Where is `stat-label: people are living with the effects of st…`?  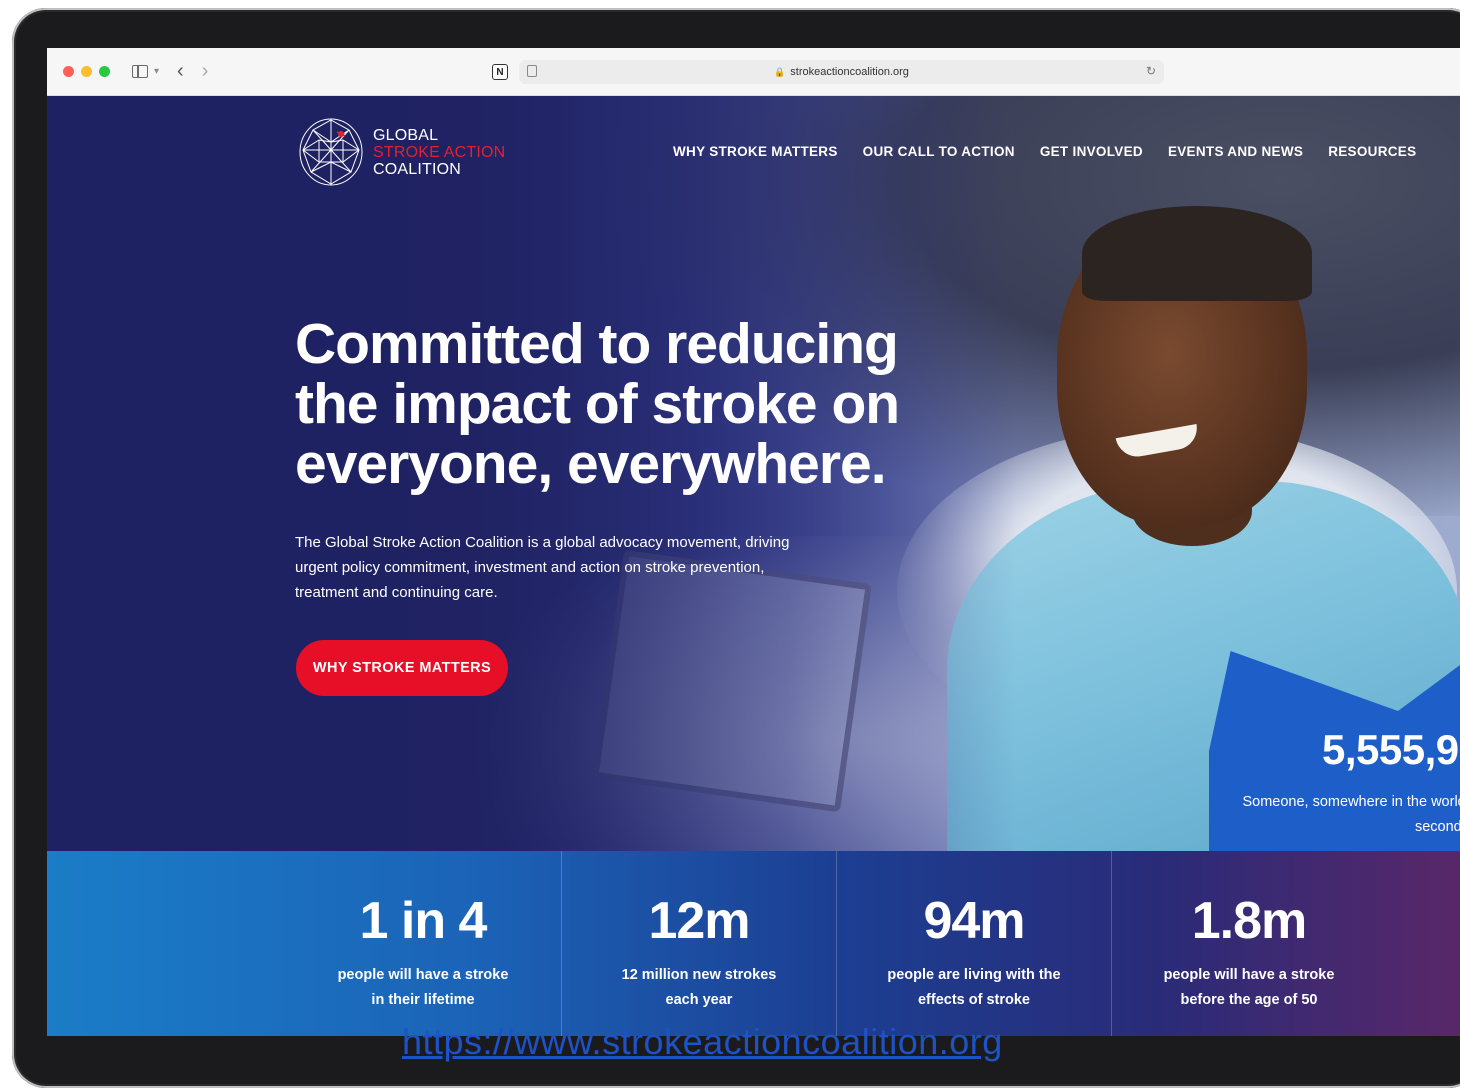
stat-label: people are living with the effects of st… is located at coordinates (974, 988).